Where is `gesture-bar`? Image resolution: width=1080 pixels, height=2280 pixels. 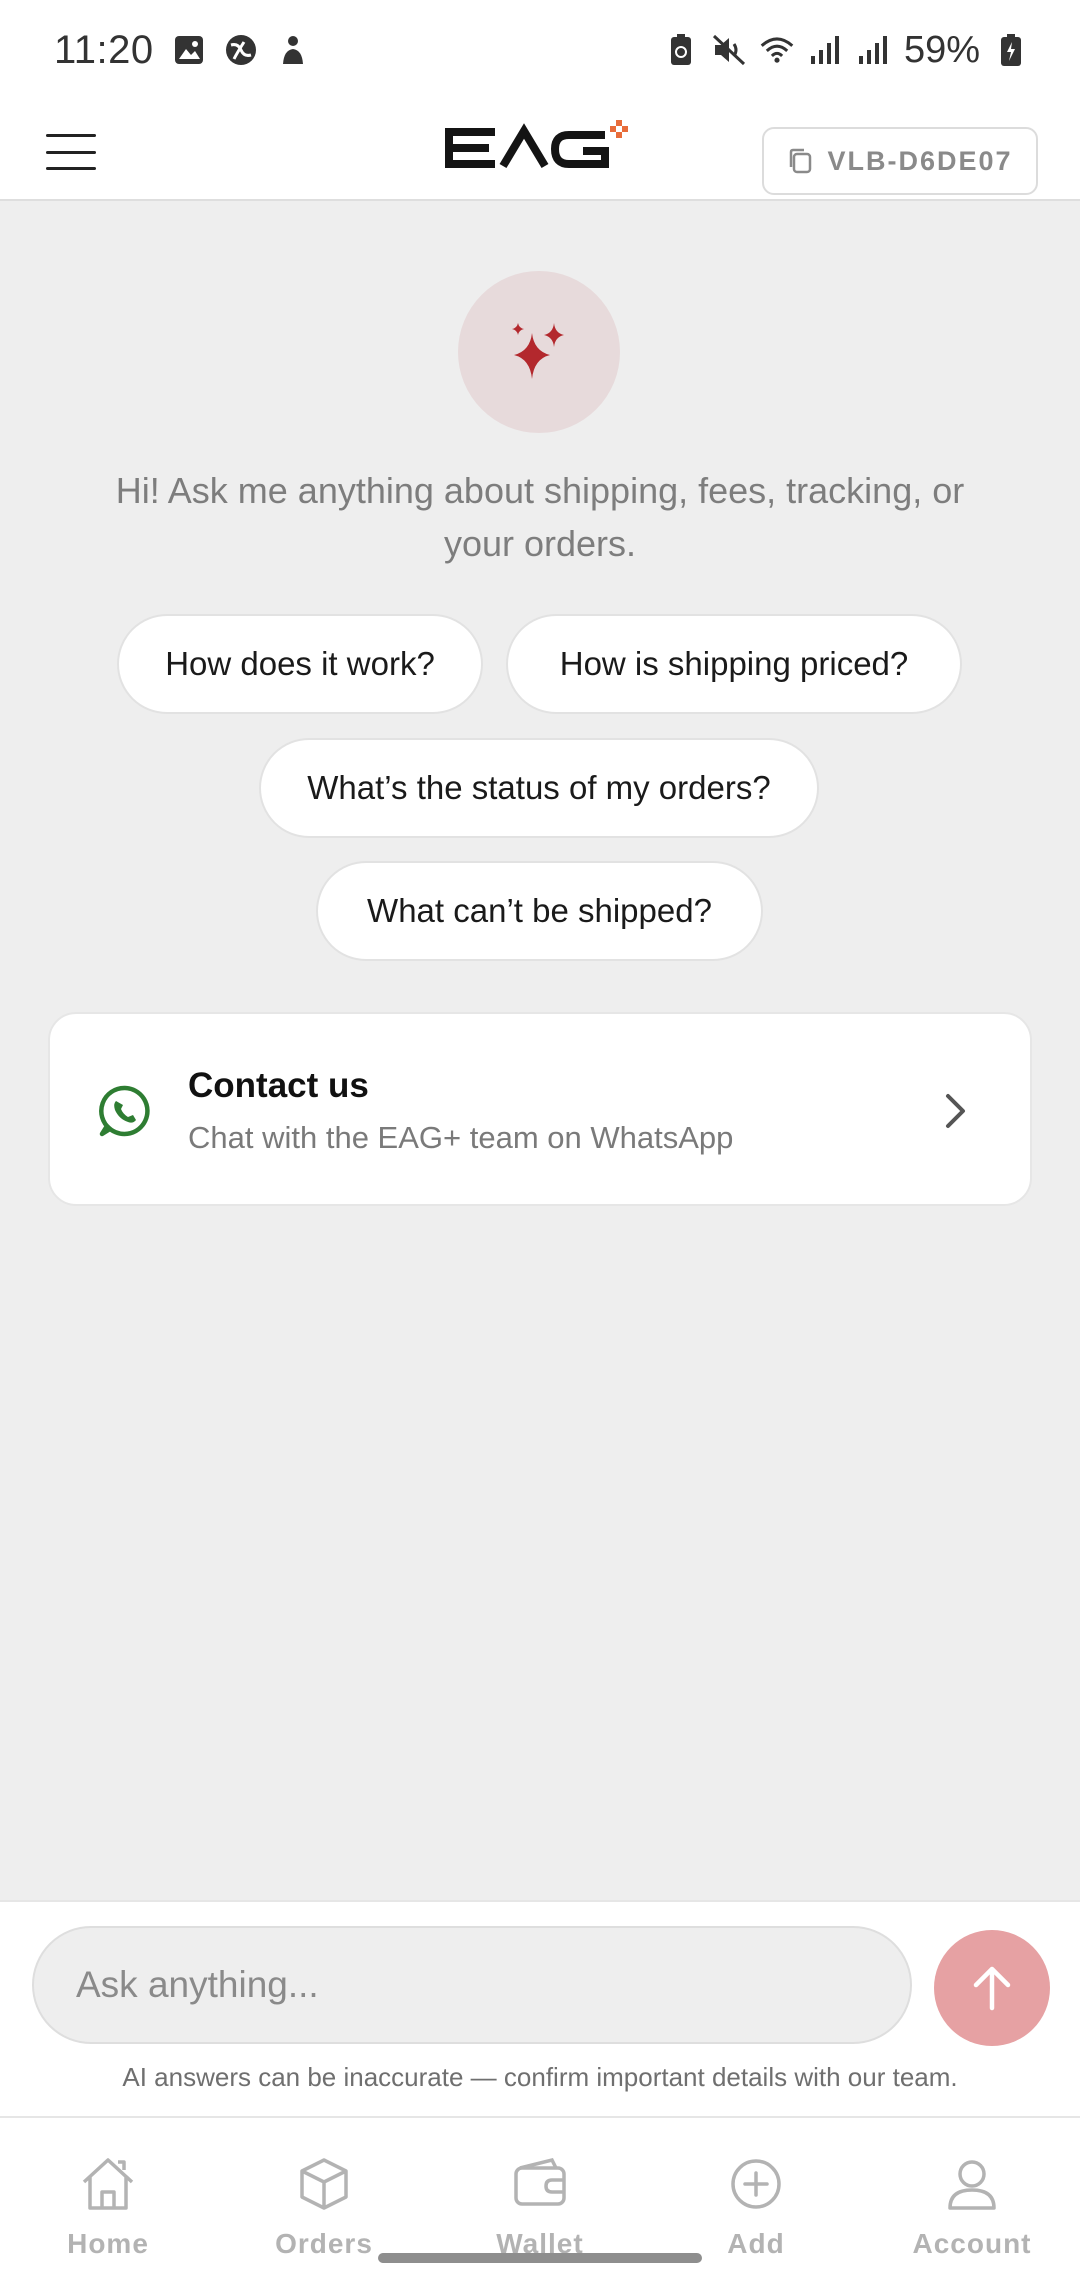
gesture-bar is located at coordinates (540, 2258).